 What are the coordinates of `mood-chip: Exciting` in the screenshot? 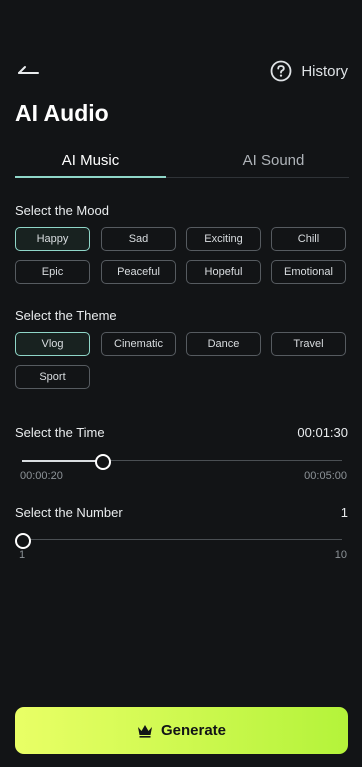 It's located at (223, 239).